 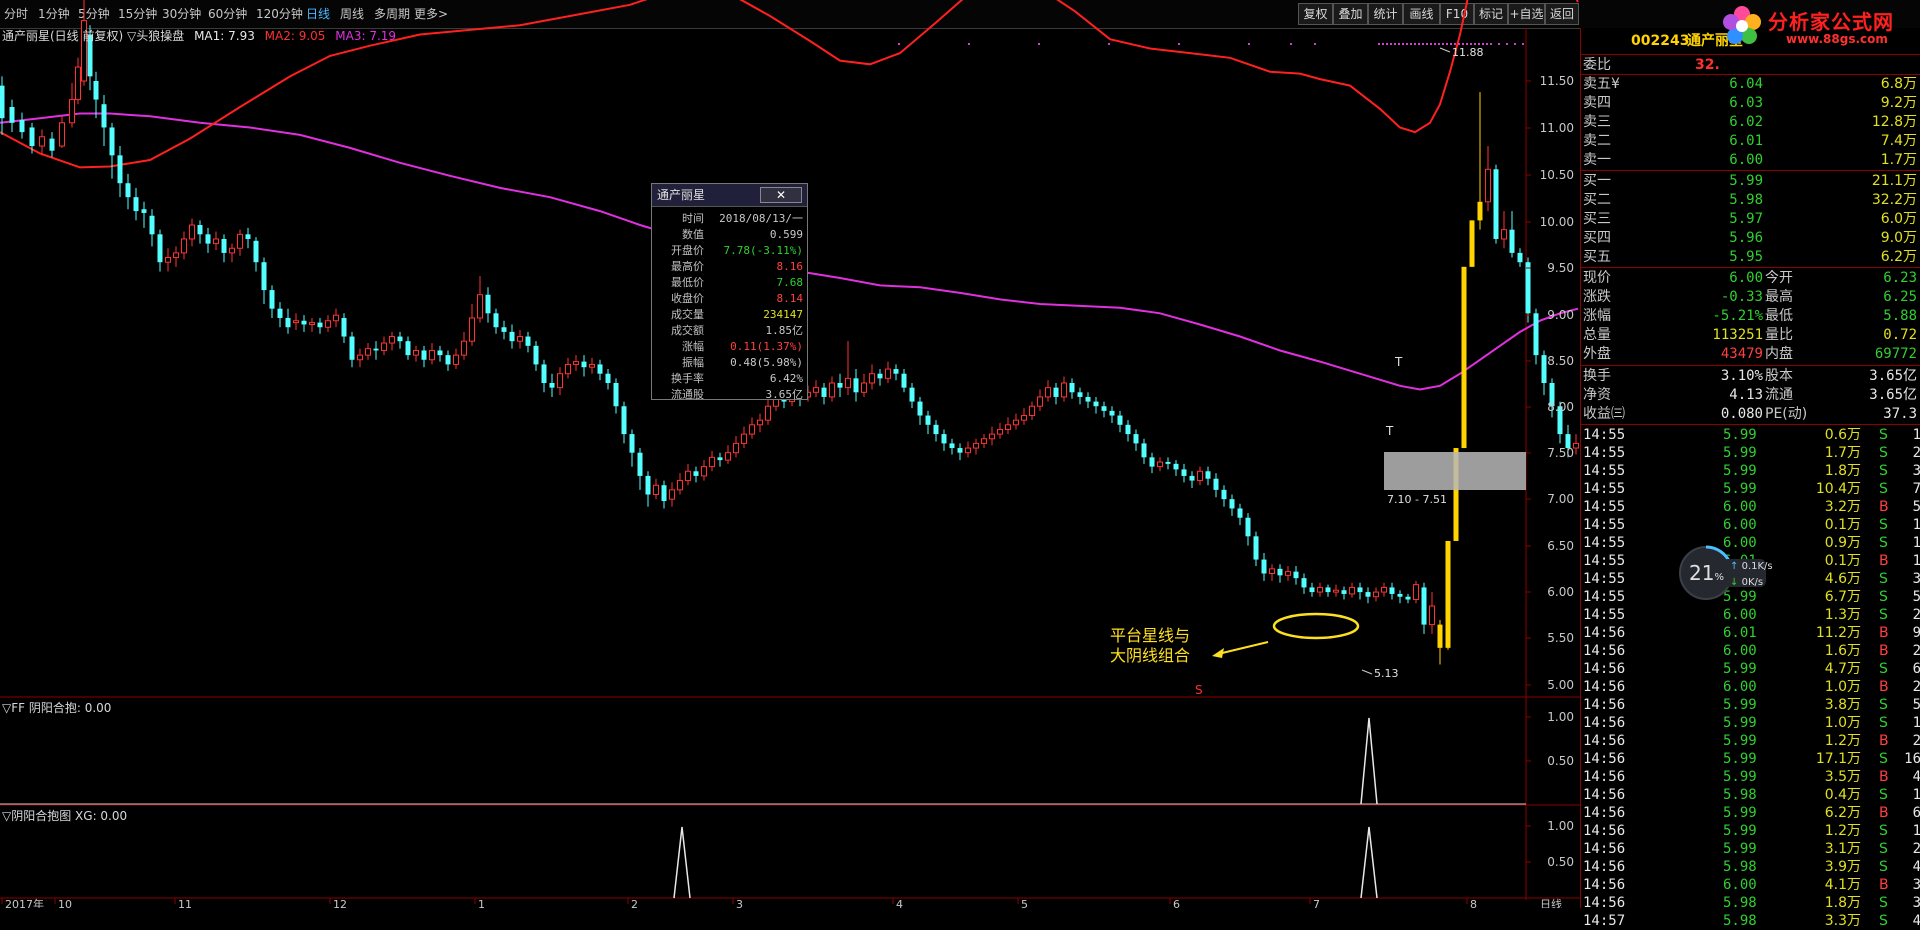 I want to click on pattern-annotation: 平台星线与 大阴线组合, so click(x=1150, y=646).